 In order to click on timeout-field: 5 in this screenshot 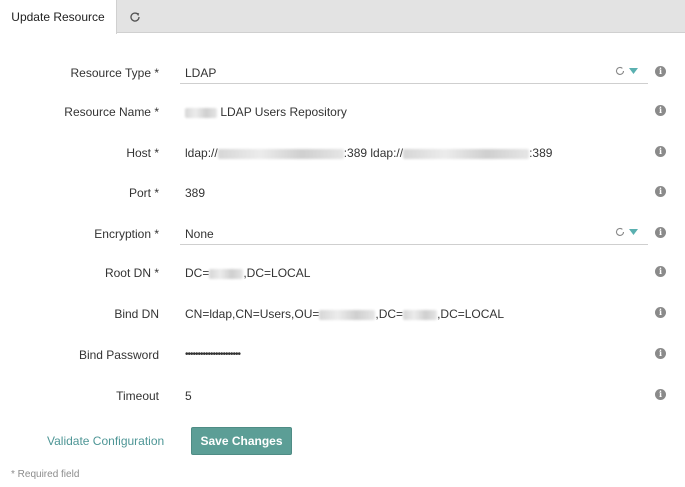, I will do `click(188, 396)`.